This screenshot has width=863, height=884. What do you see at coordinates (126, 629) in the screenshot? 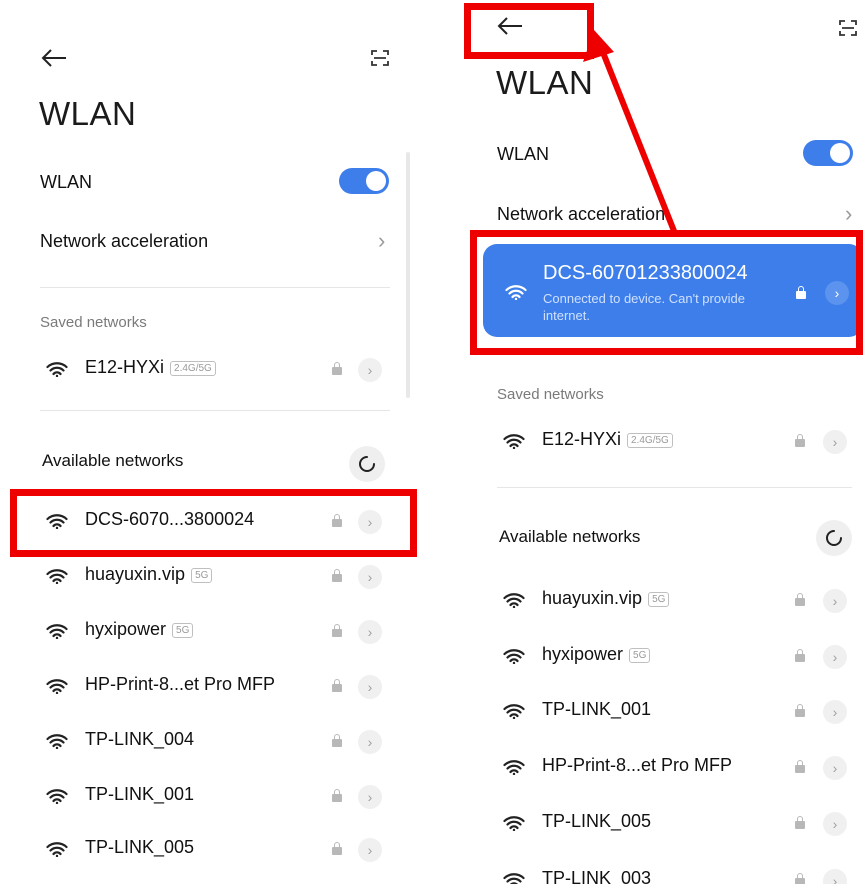
I see `network-ssid: hyxipower` at bounding box center [126, 629].